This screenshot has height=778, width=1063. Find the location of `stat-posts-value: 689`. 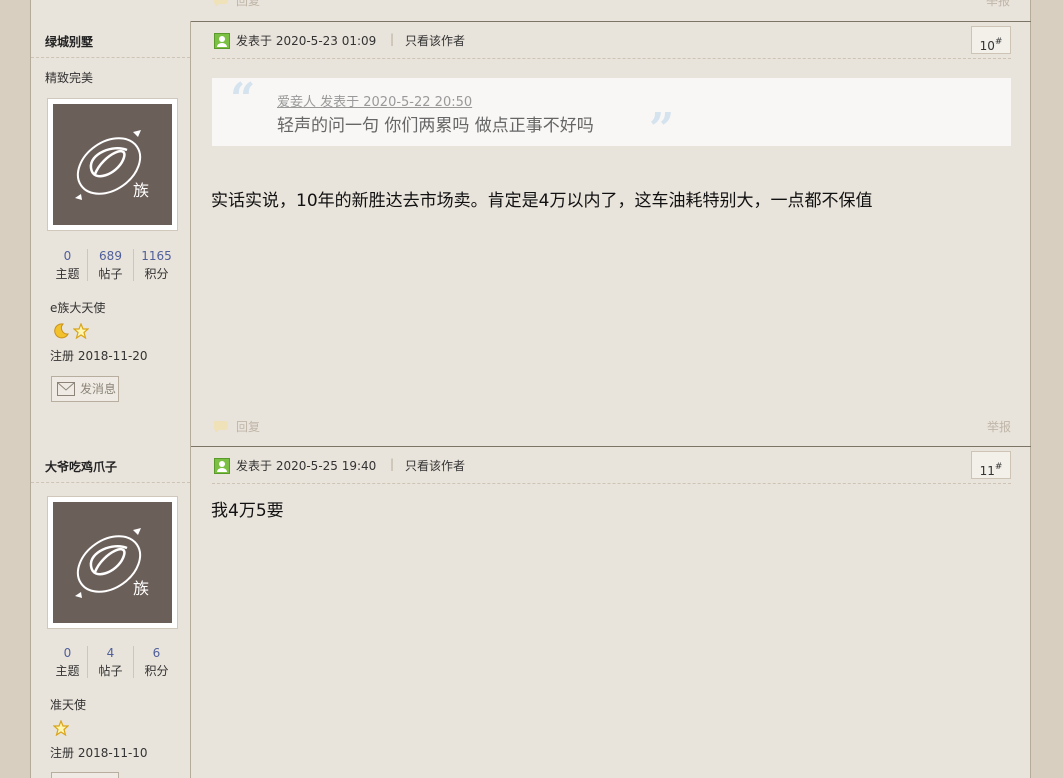

stat-posts-value: 689 is located at coordinates (110, 256).